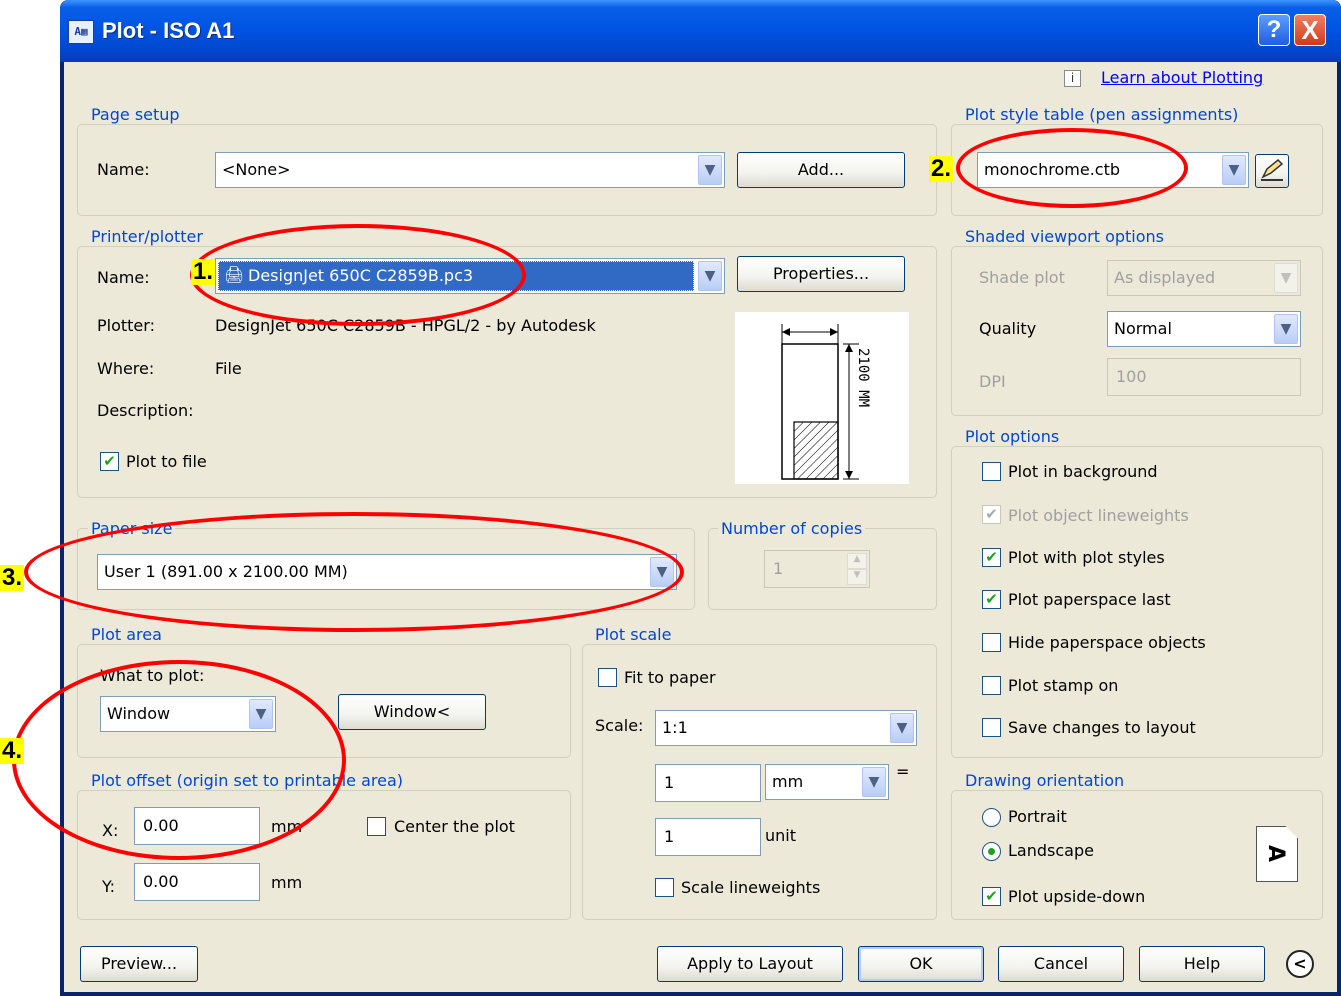 Image resolution: width=1341 pixels, height=996 pixels. I want to click on edit-plot-style-button, so click(1272, 171).